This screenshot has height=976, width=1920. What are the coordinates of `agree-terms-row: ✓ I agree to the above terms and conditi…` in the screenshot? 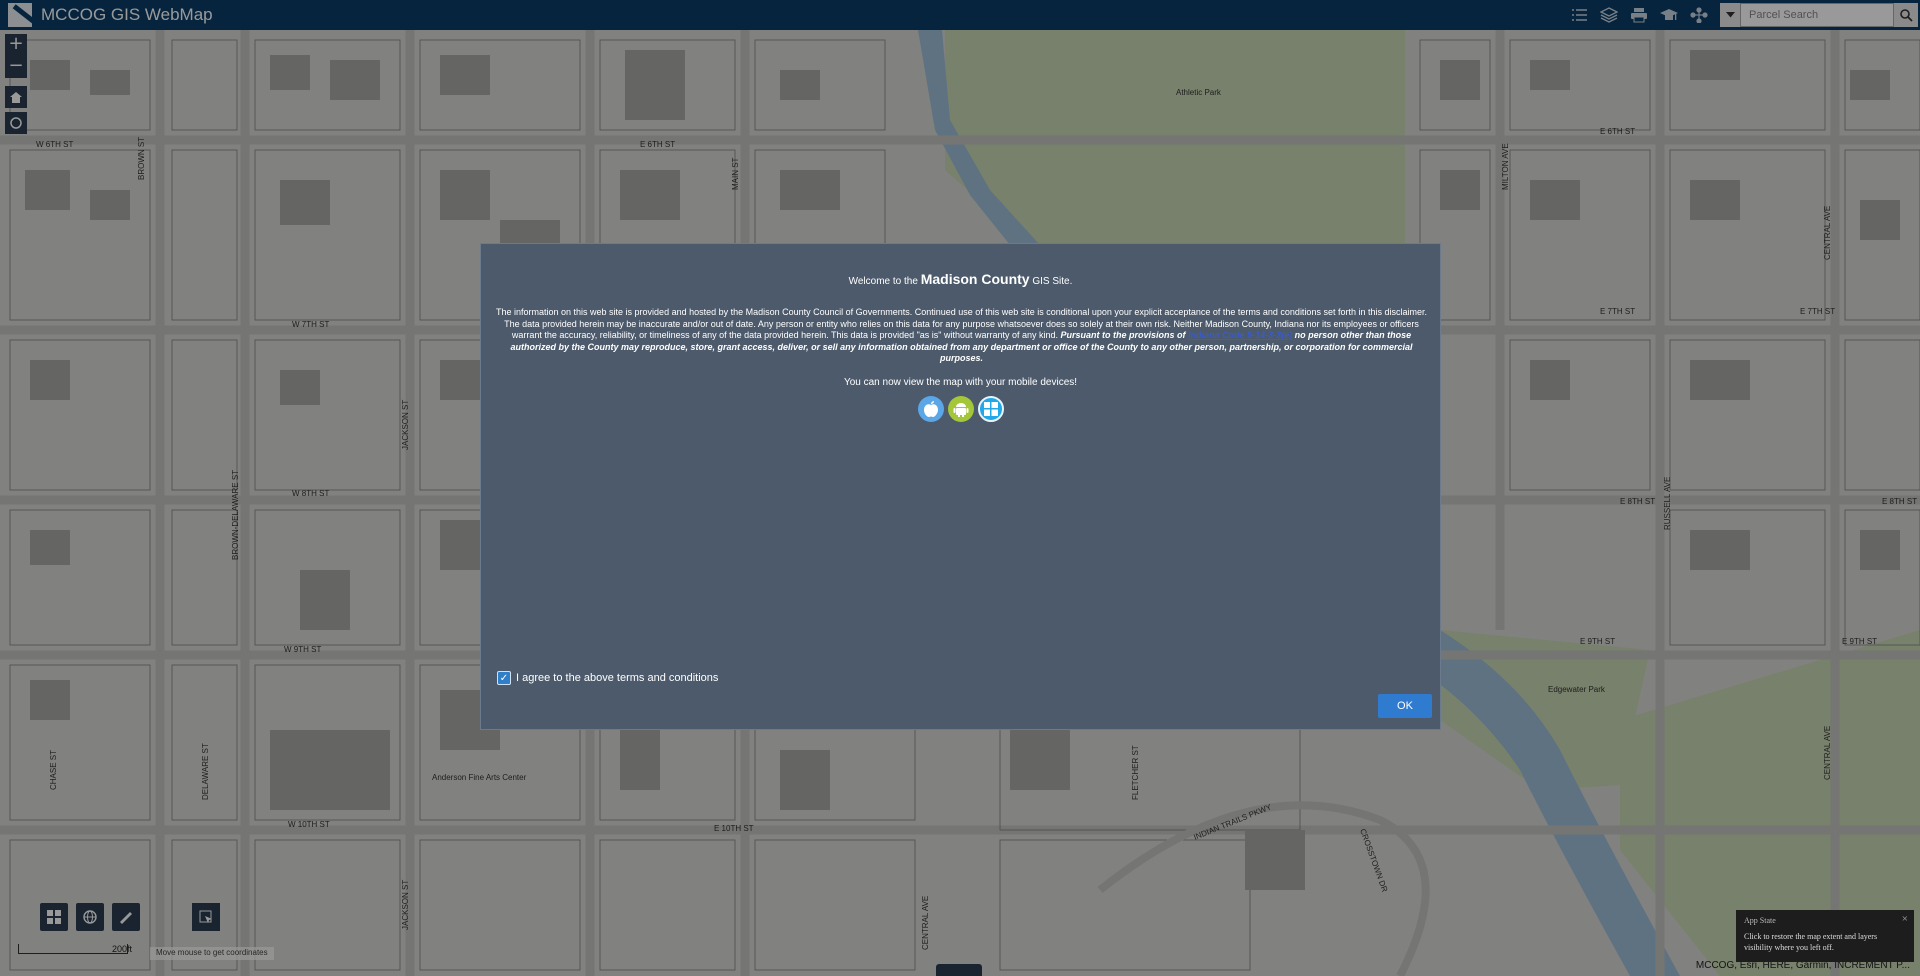 It's located at (607, 678).